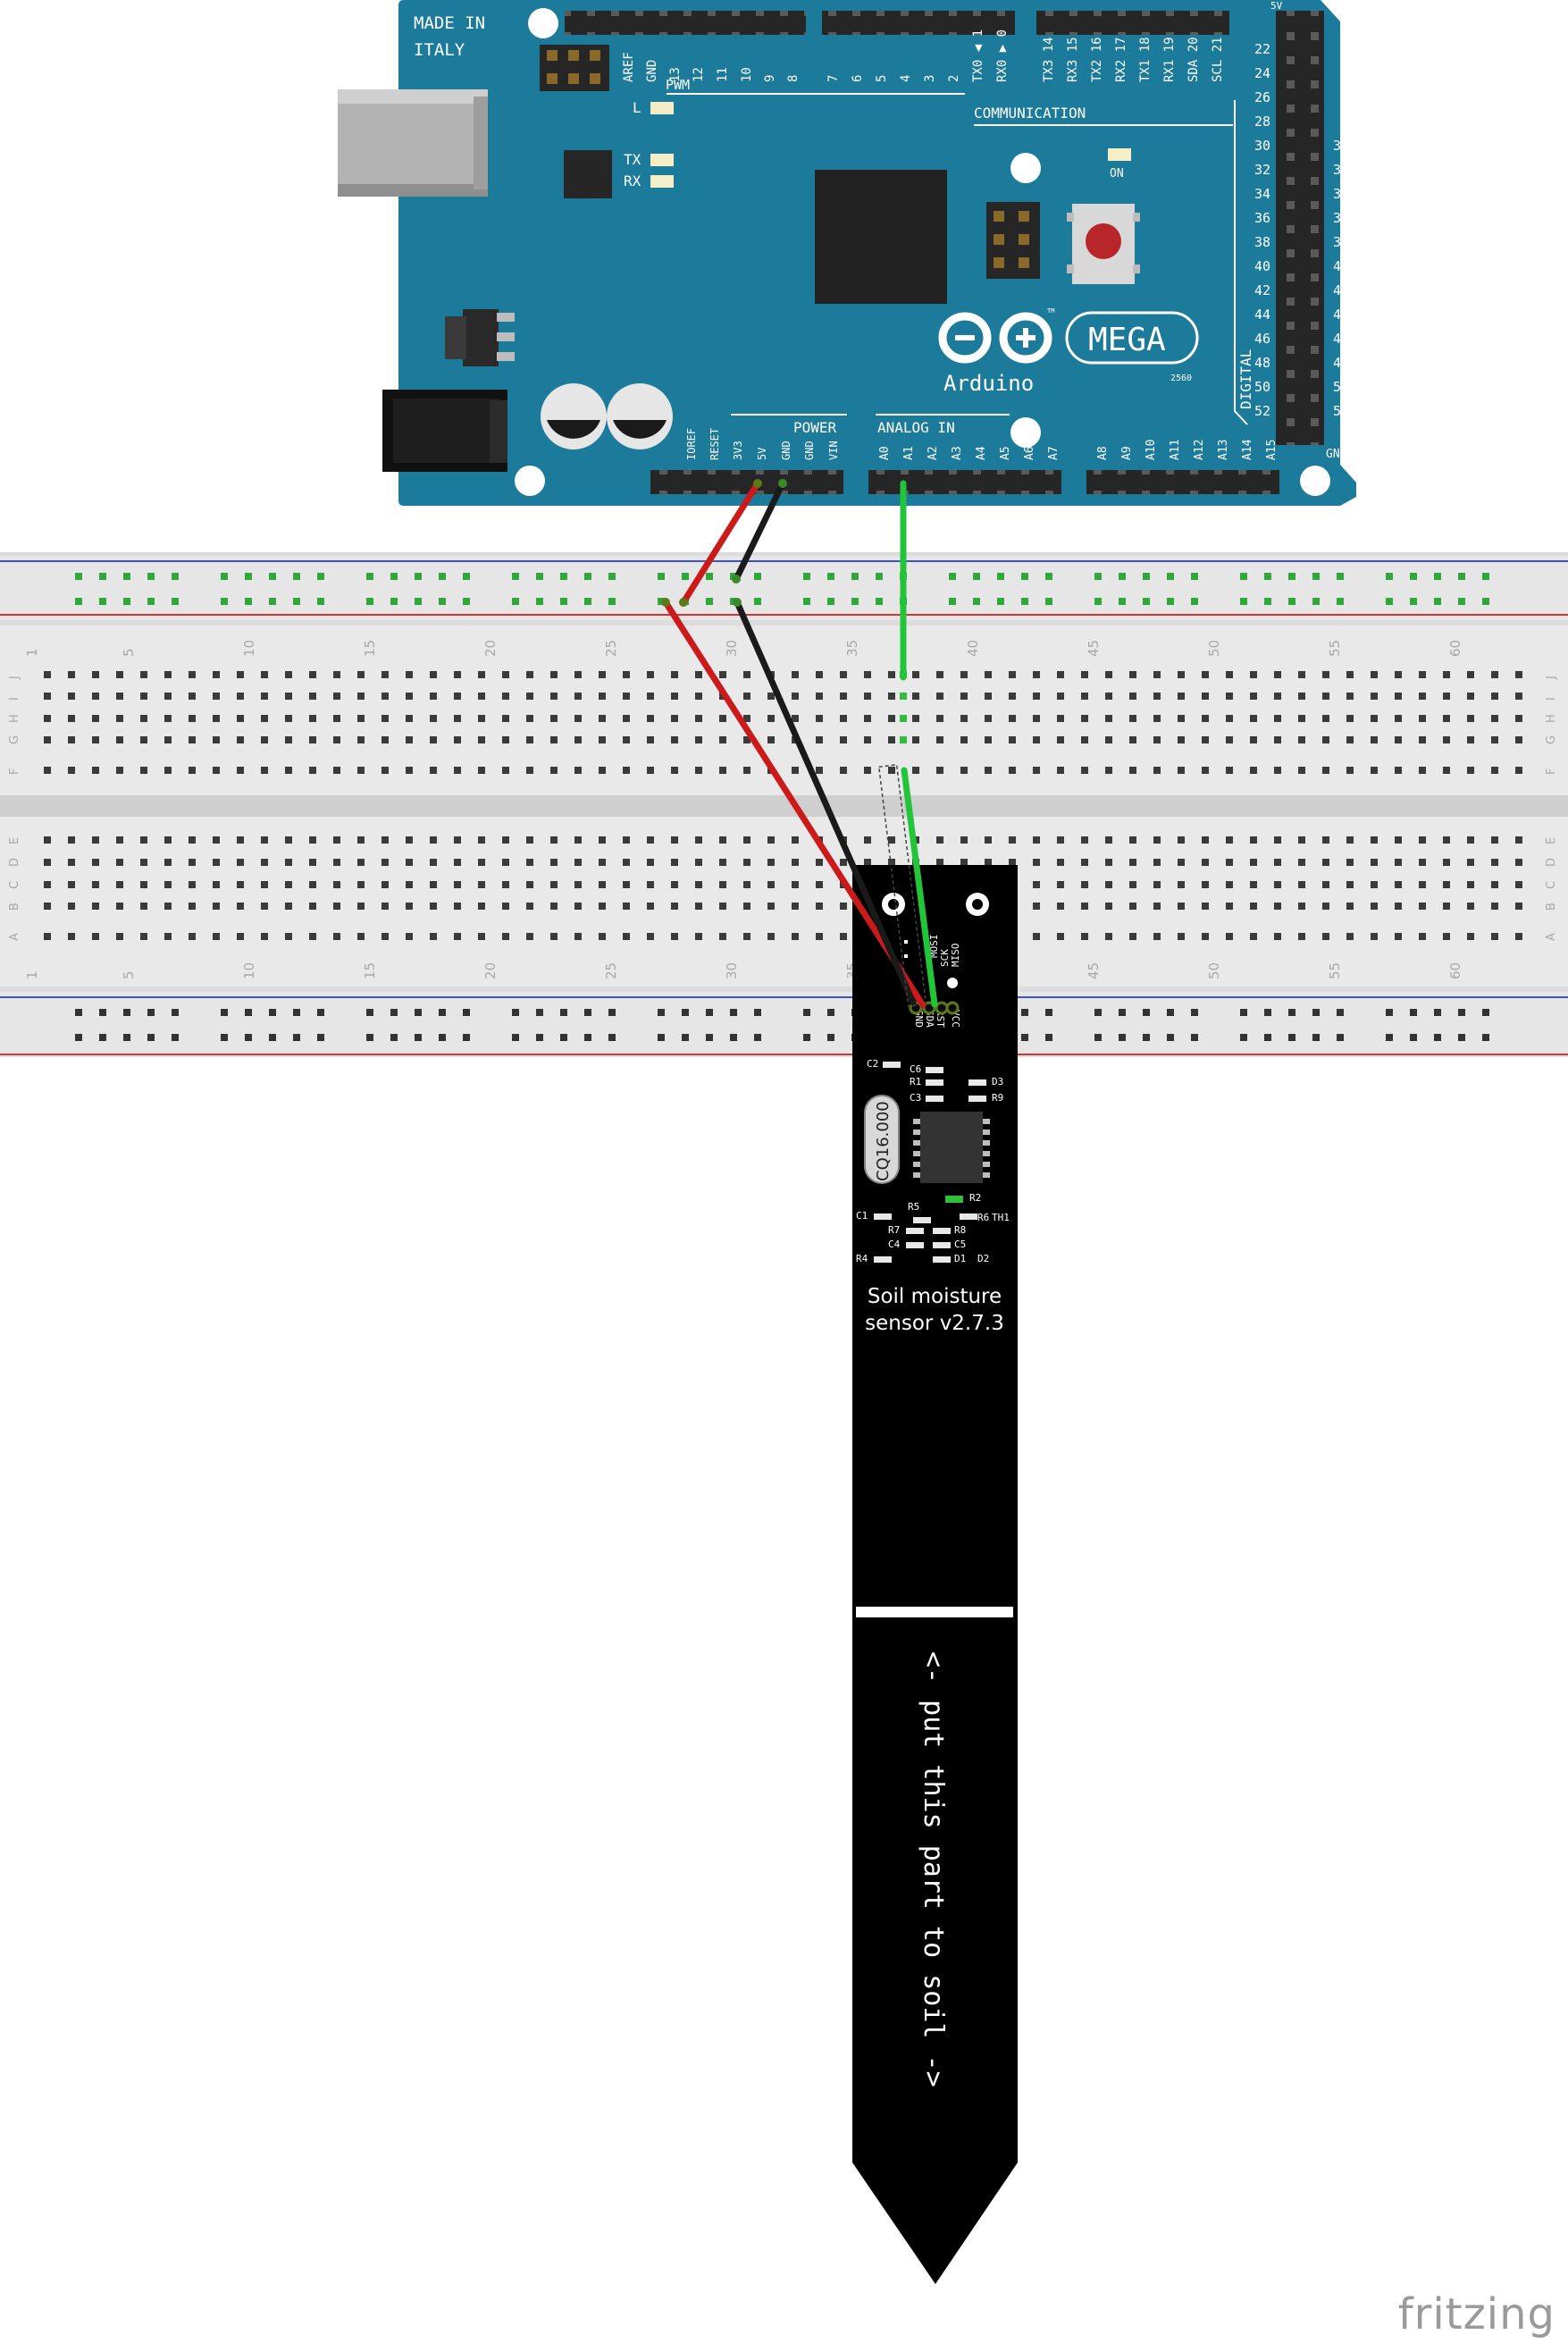 This screenshot has width=1568, height=2343. What do you see at coordinates (662, 160) in the screenshot?
I see `tx-led` at bounding box center [662, 160].